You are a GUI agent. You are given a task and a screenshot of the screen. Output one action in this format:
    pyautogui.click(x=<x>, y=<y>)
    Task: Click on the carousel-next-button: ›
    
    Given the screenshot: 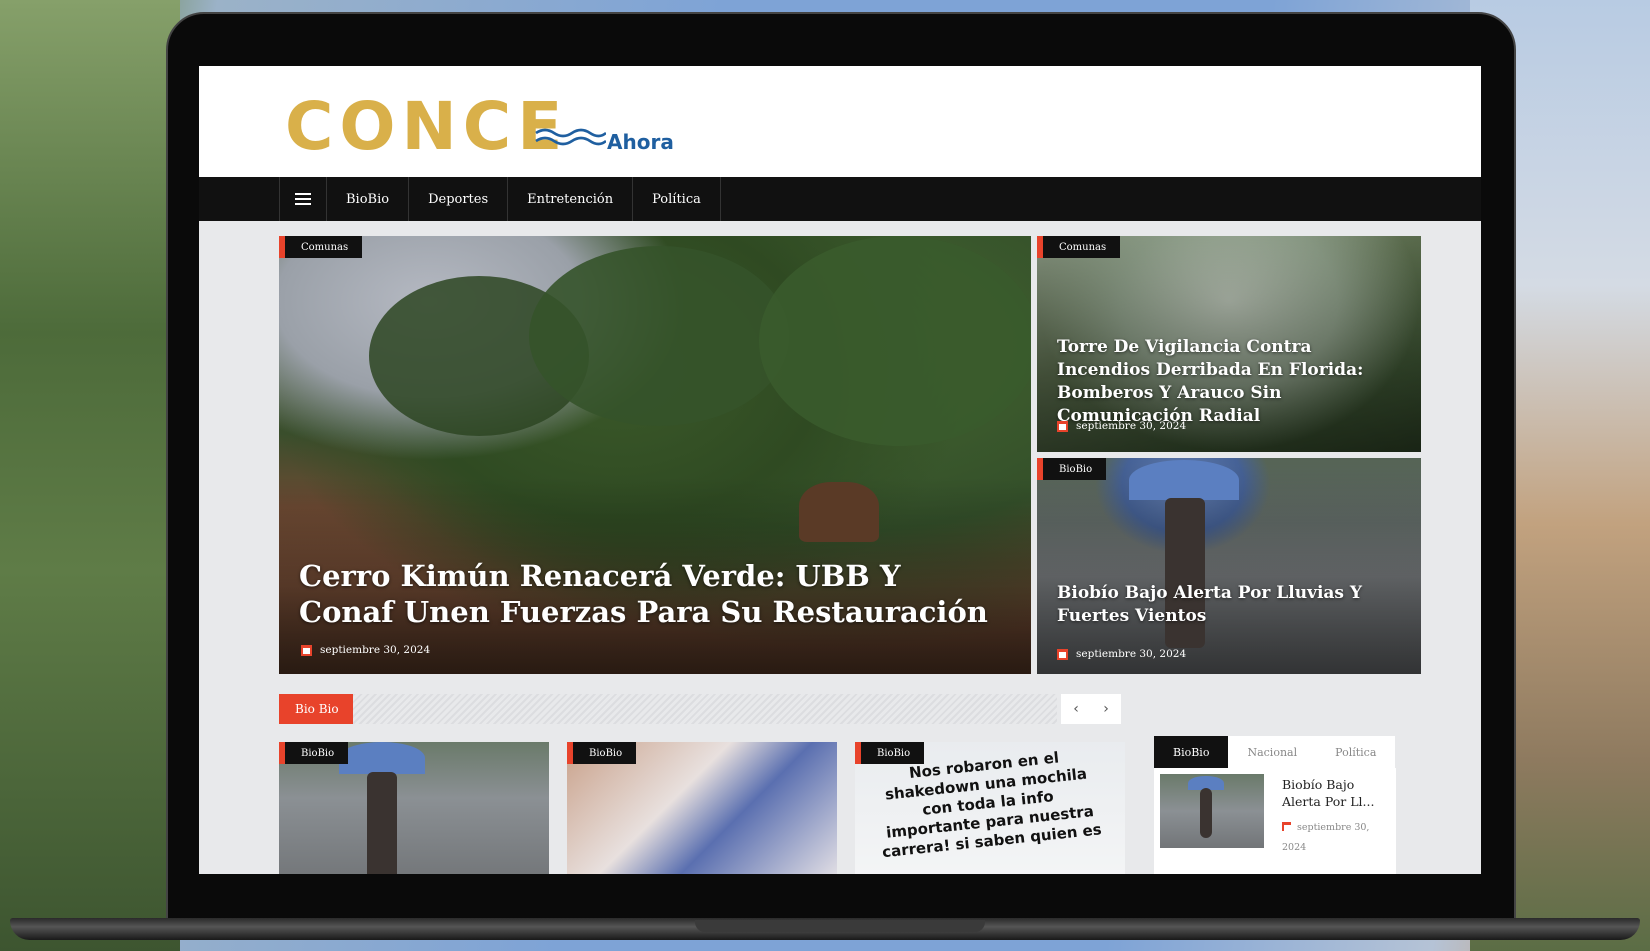 What is the action you would take?
    pyautogui.click(x=1106, y=709)
    